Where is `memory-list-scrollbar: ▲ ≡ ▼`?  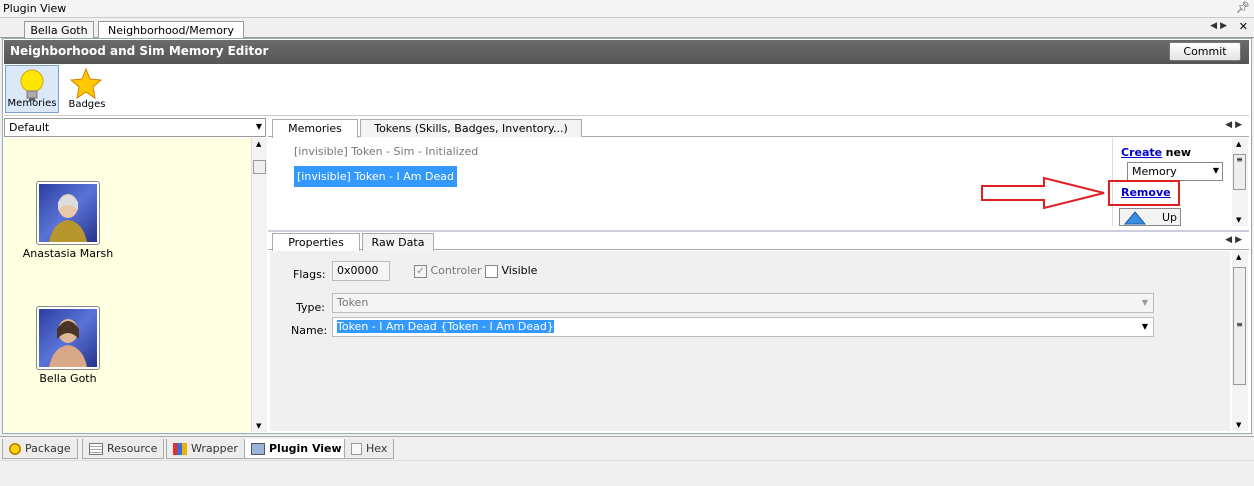 memory-list-scrollbar: ▲ ≡ ▼ is located at coordinates (1240, 182).